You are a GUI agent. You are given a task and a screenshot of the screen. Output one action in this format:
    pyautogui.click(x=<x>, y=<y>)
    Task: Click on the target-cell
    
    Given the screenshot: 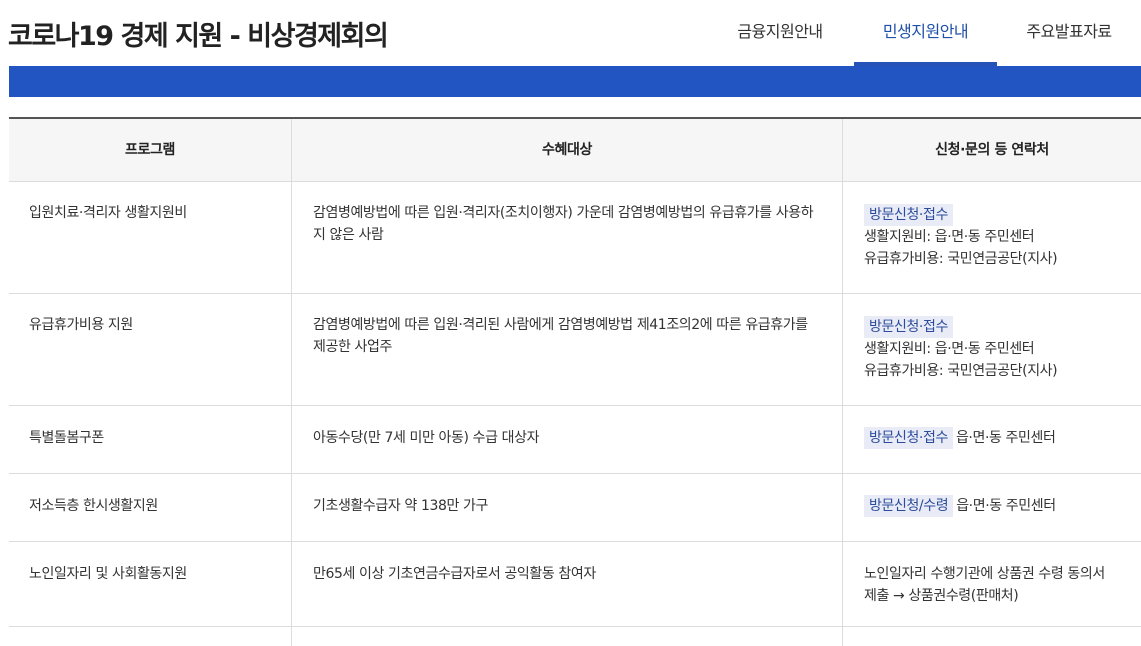 What is the action you would take?
    pyautogui.click(x=567, y=636)
    